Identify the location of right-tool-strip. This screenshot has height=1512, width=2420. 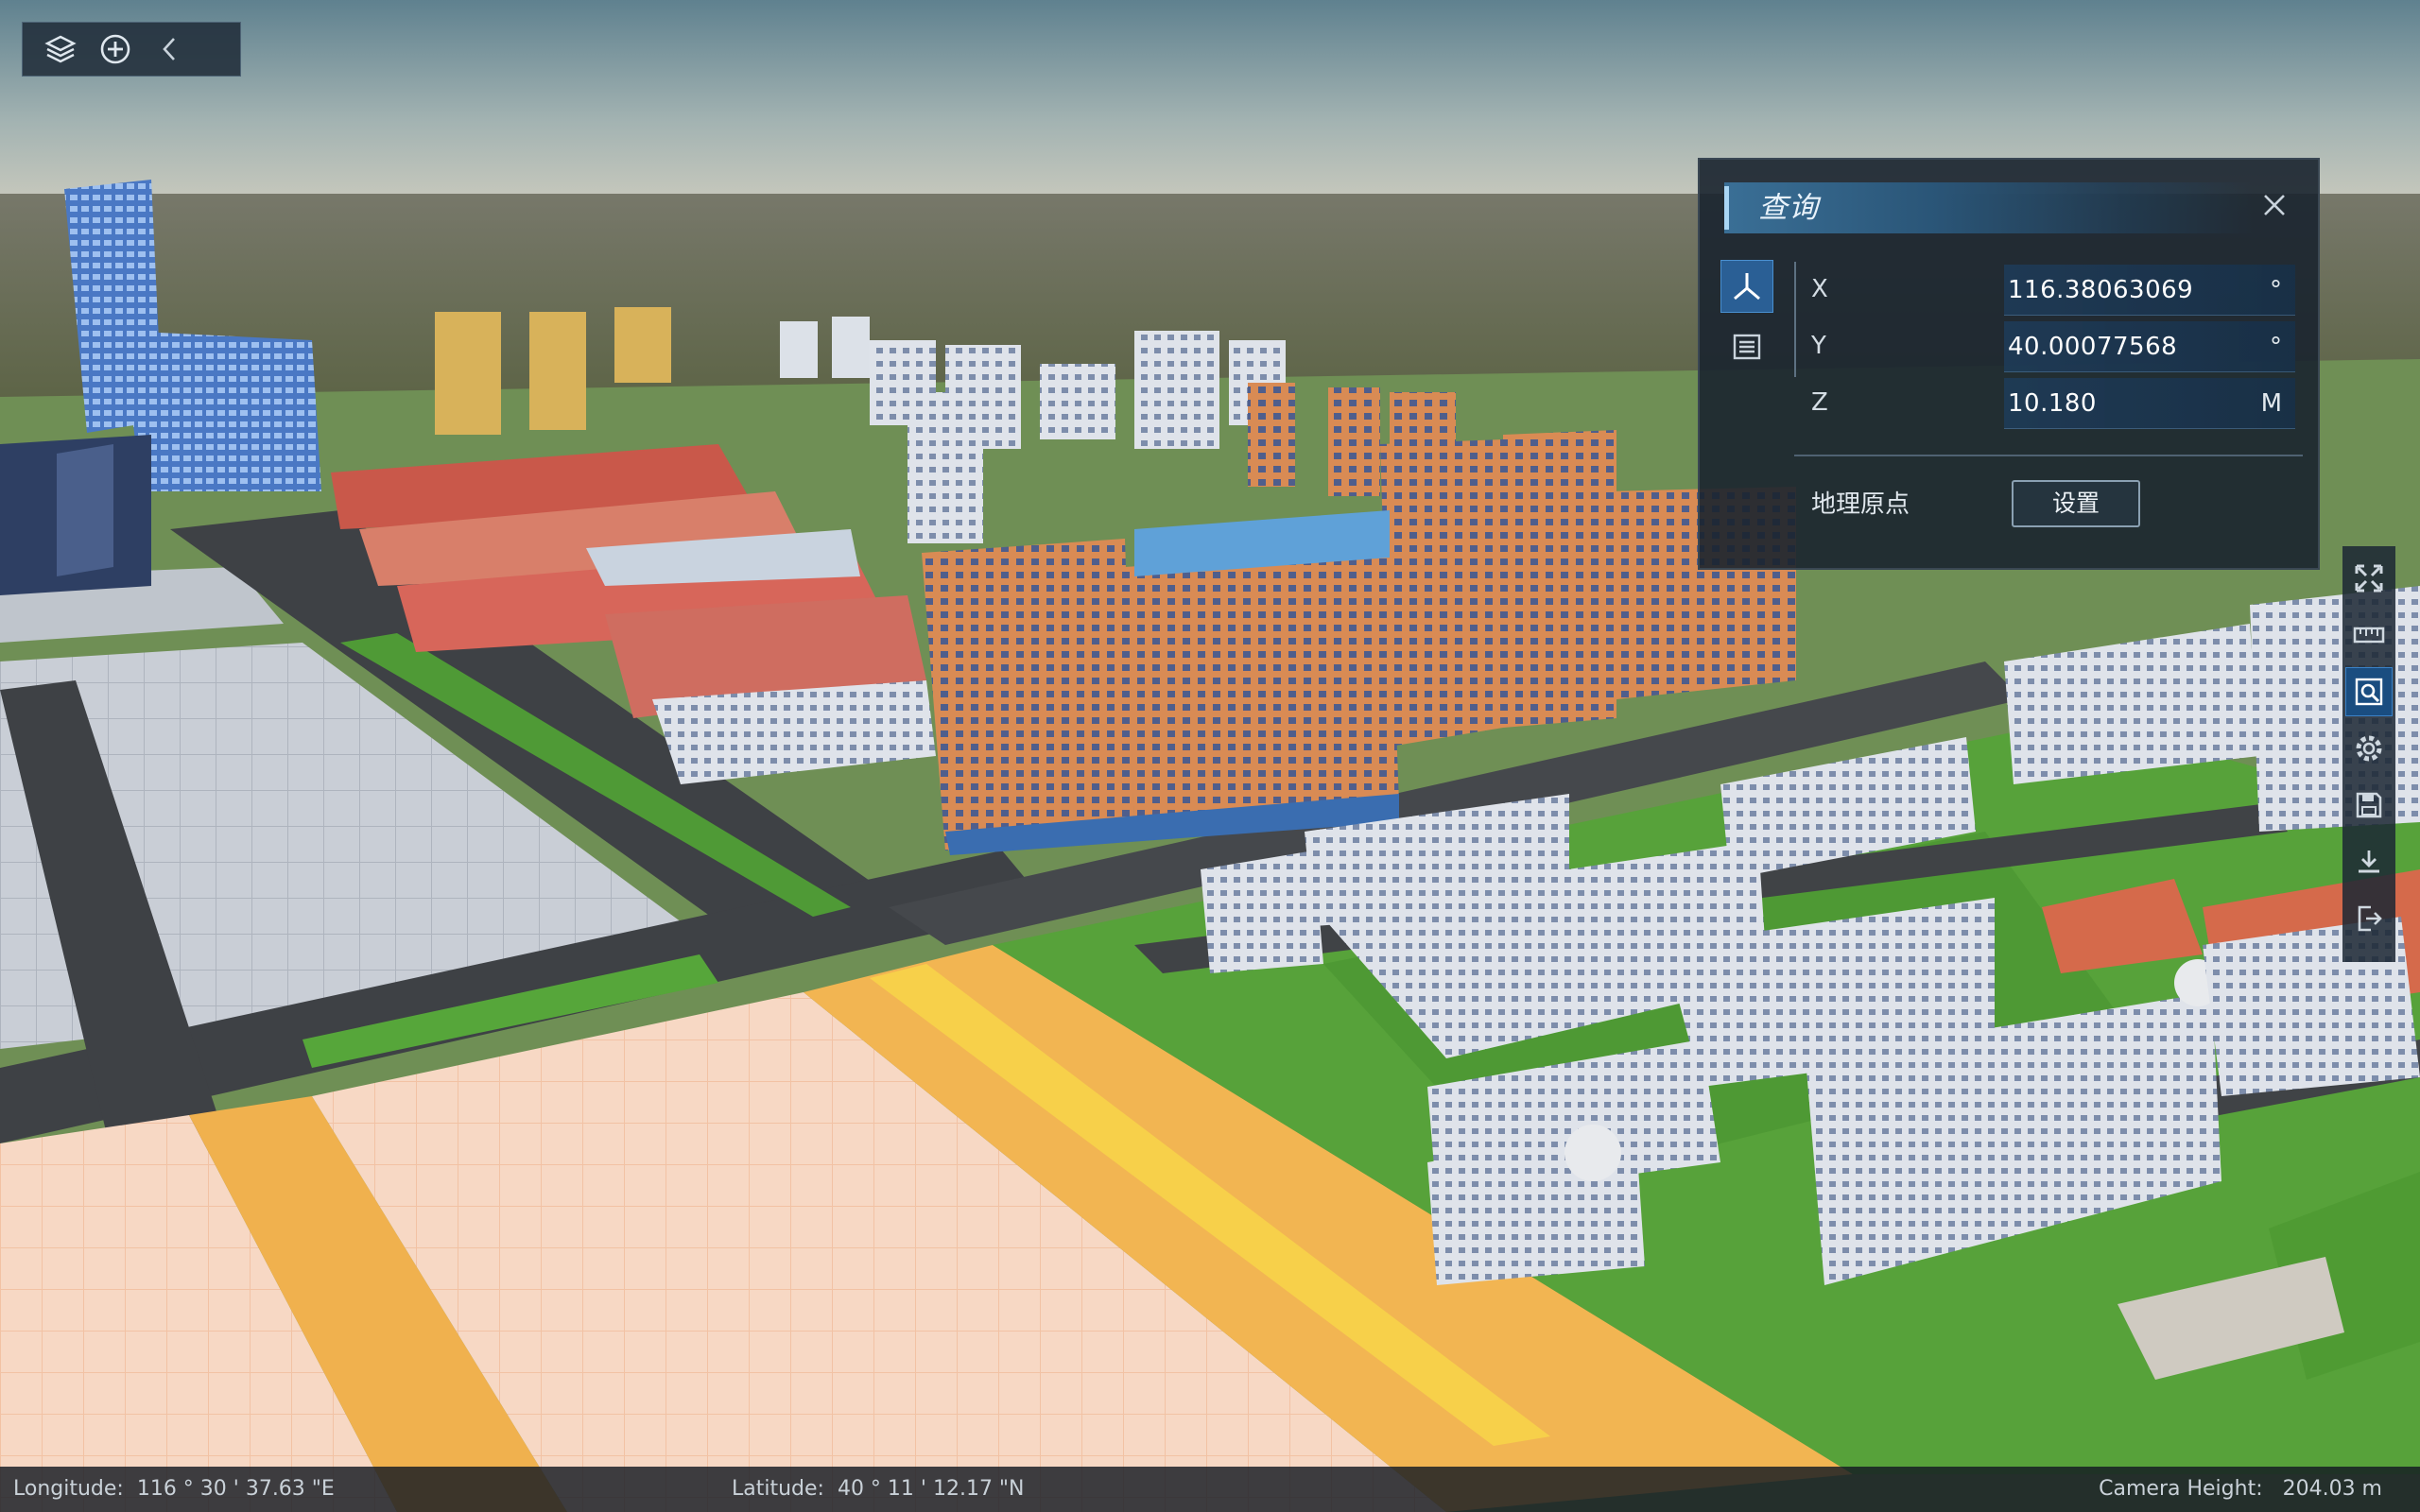
(2368, 754).